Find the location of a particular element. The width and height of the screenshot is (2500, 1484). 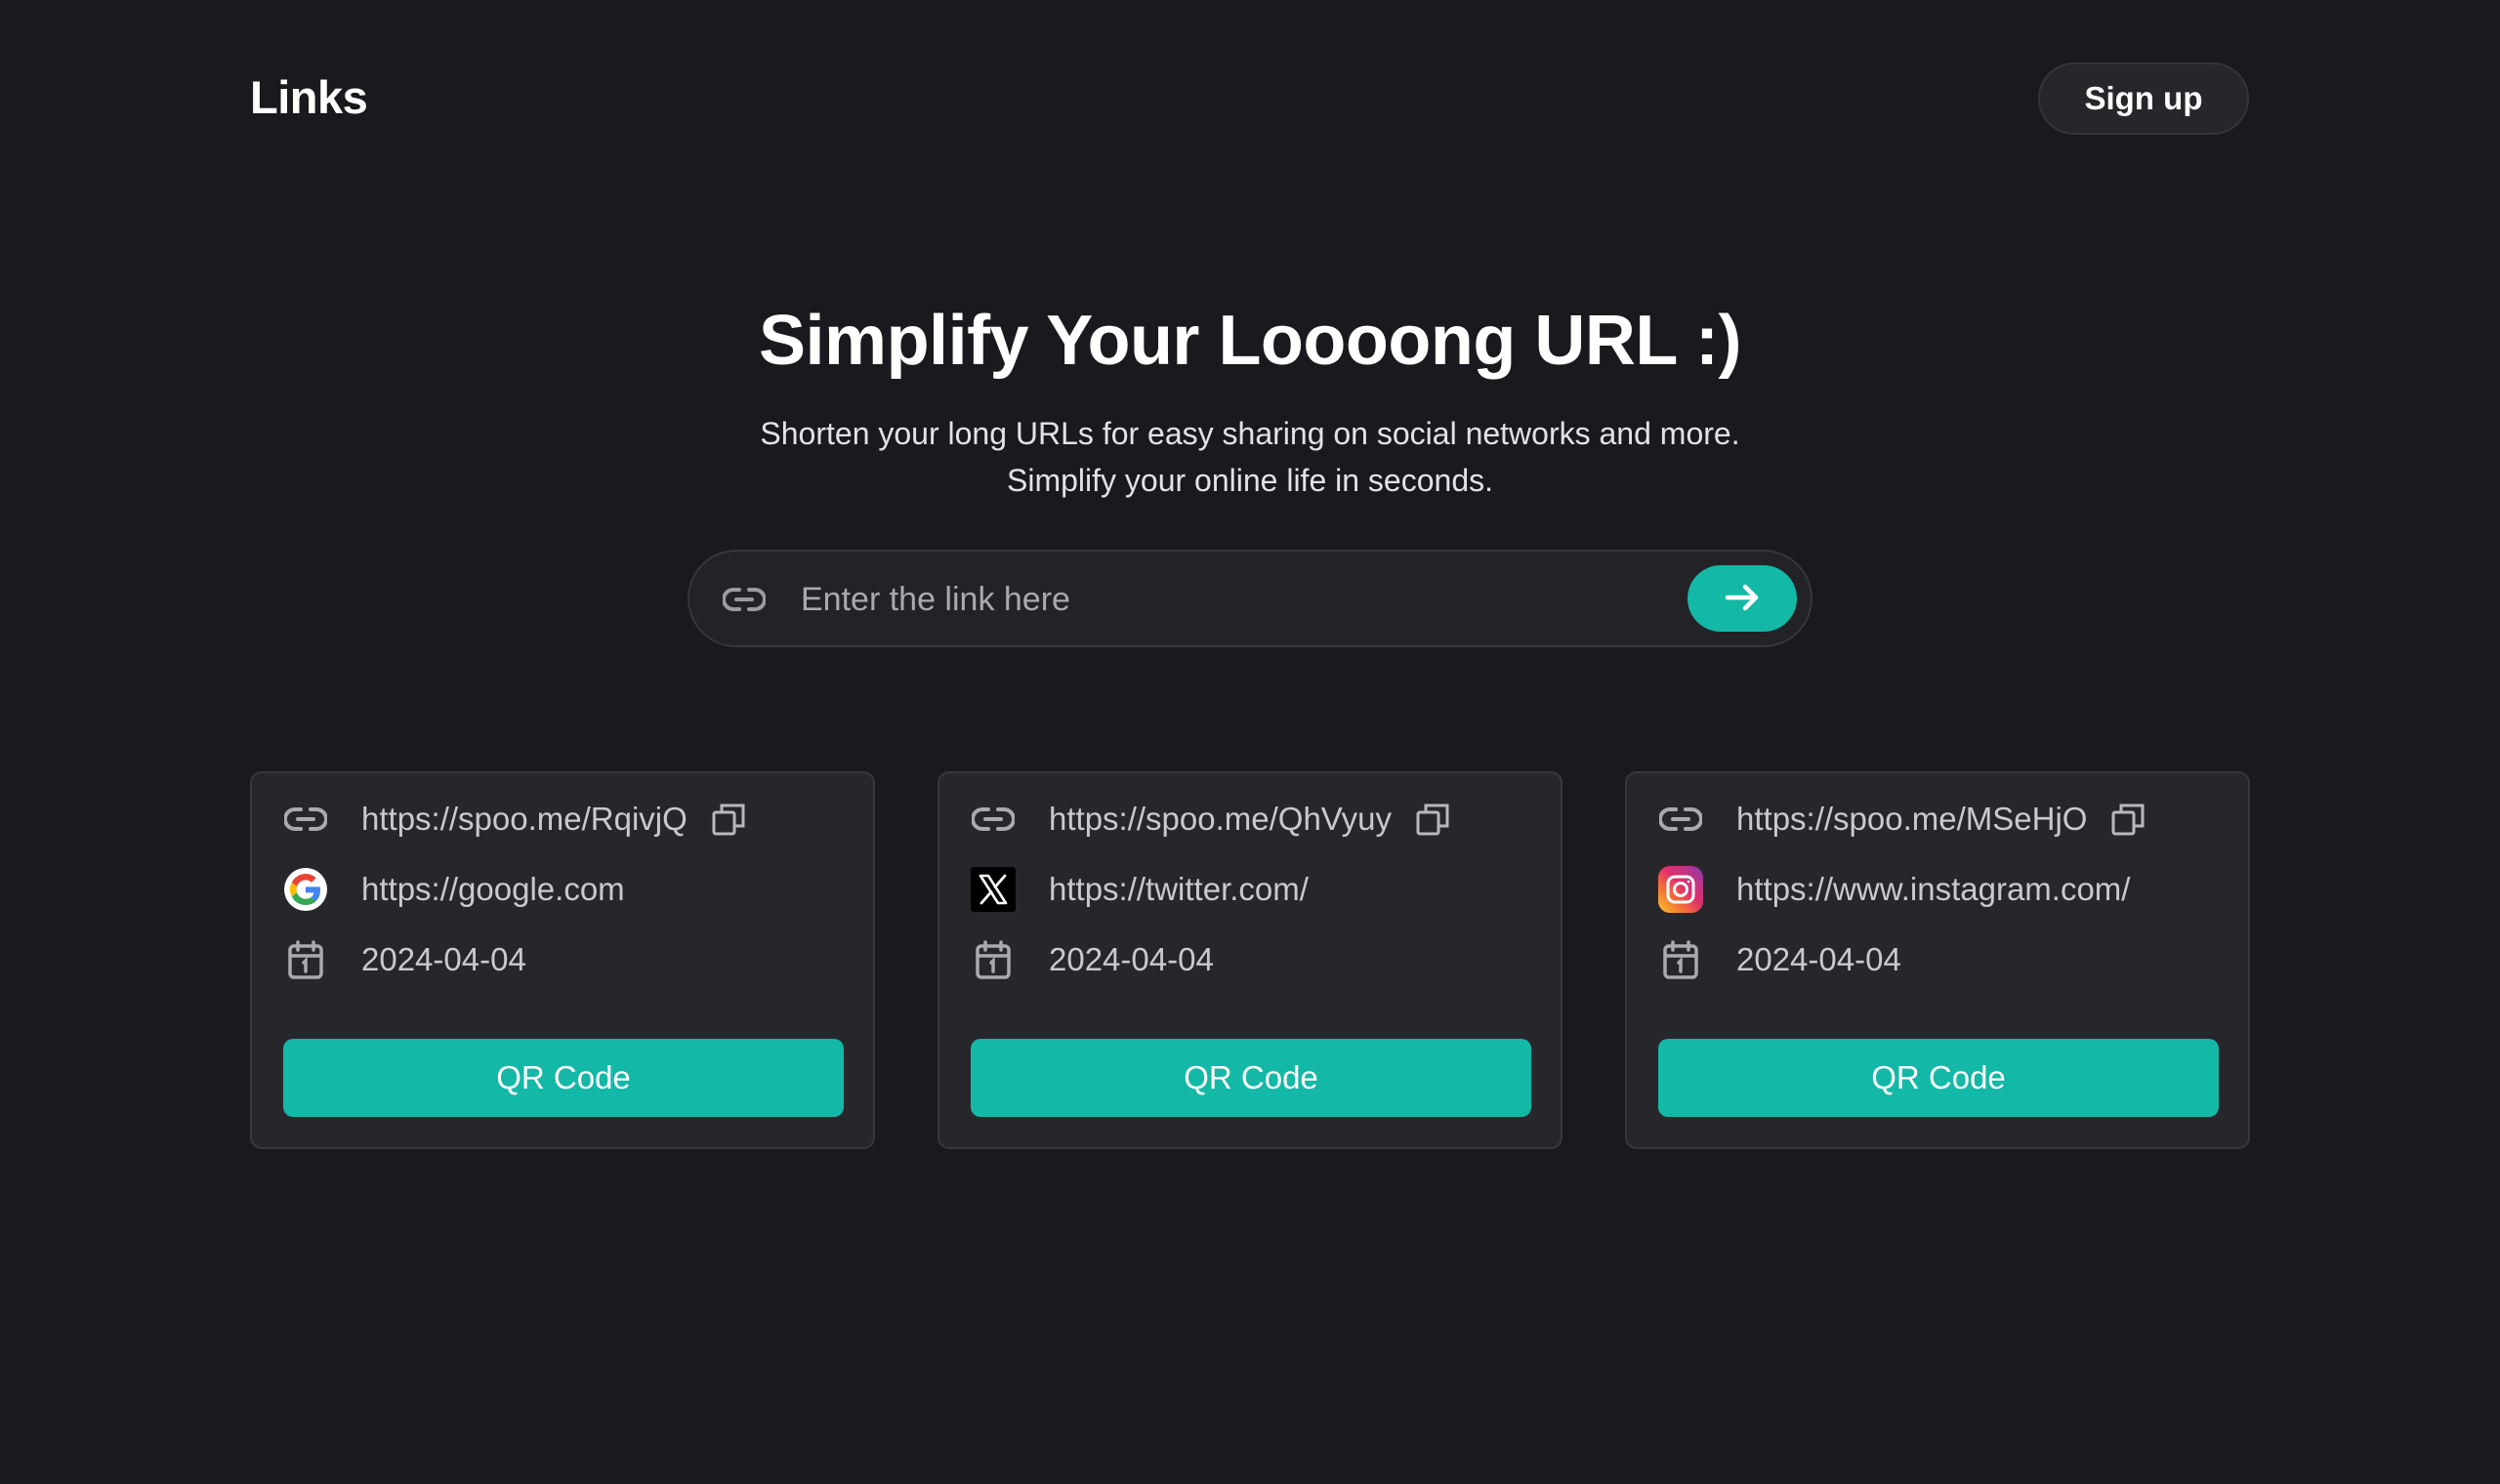

arrow-right-icon is located at coordinates (1742, 599).